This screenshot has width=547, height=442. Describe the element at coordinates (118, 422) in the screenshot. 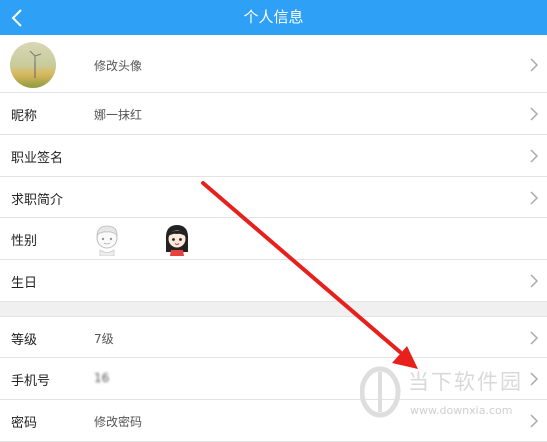

I see `password-value: 修改密码` at that location.